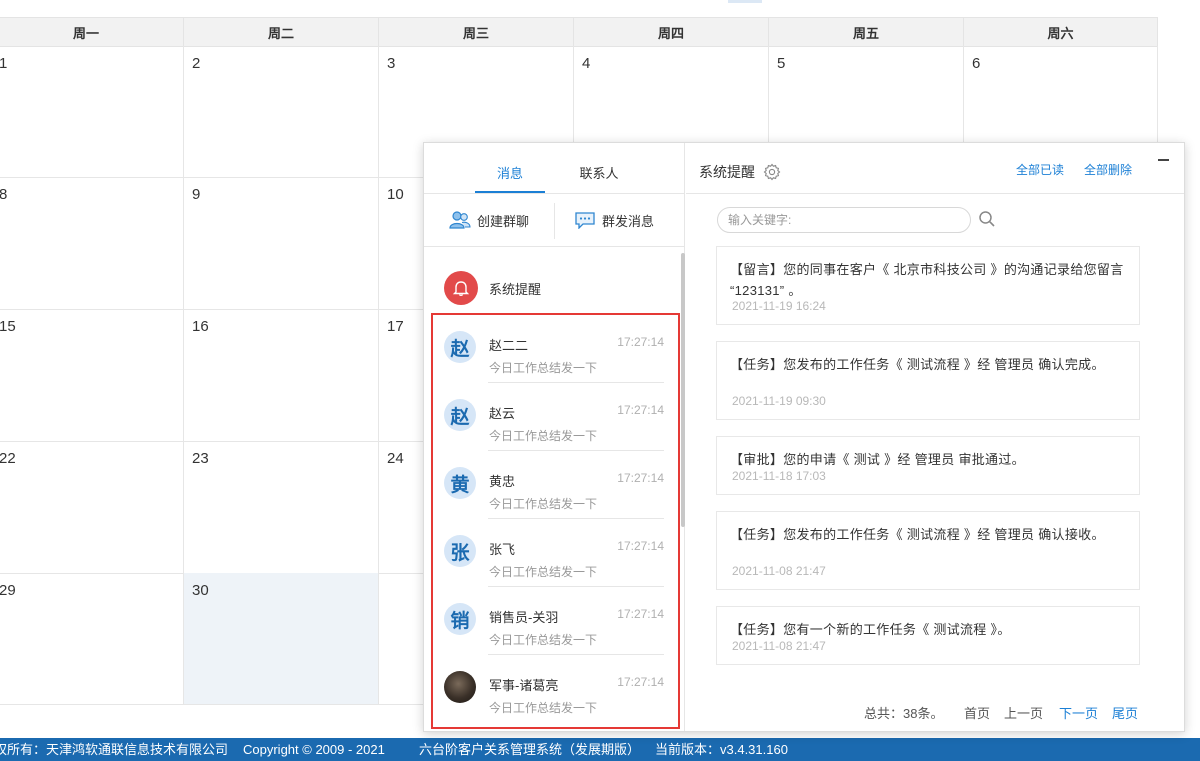  I want to click on footer-system-name: 六台阶客户关系管理系统（发展期版）, so click(530, 749).